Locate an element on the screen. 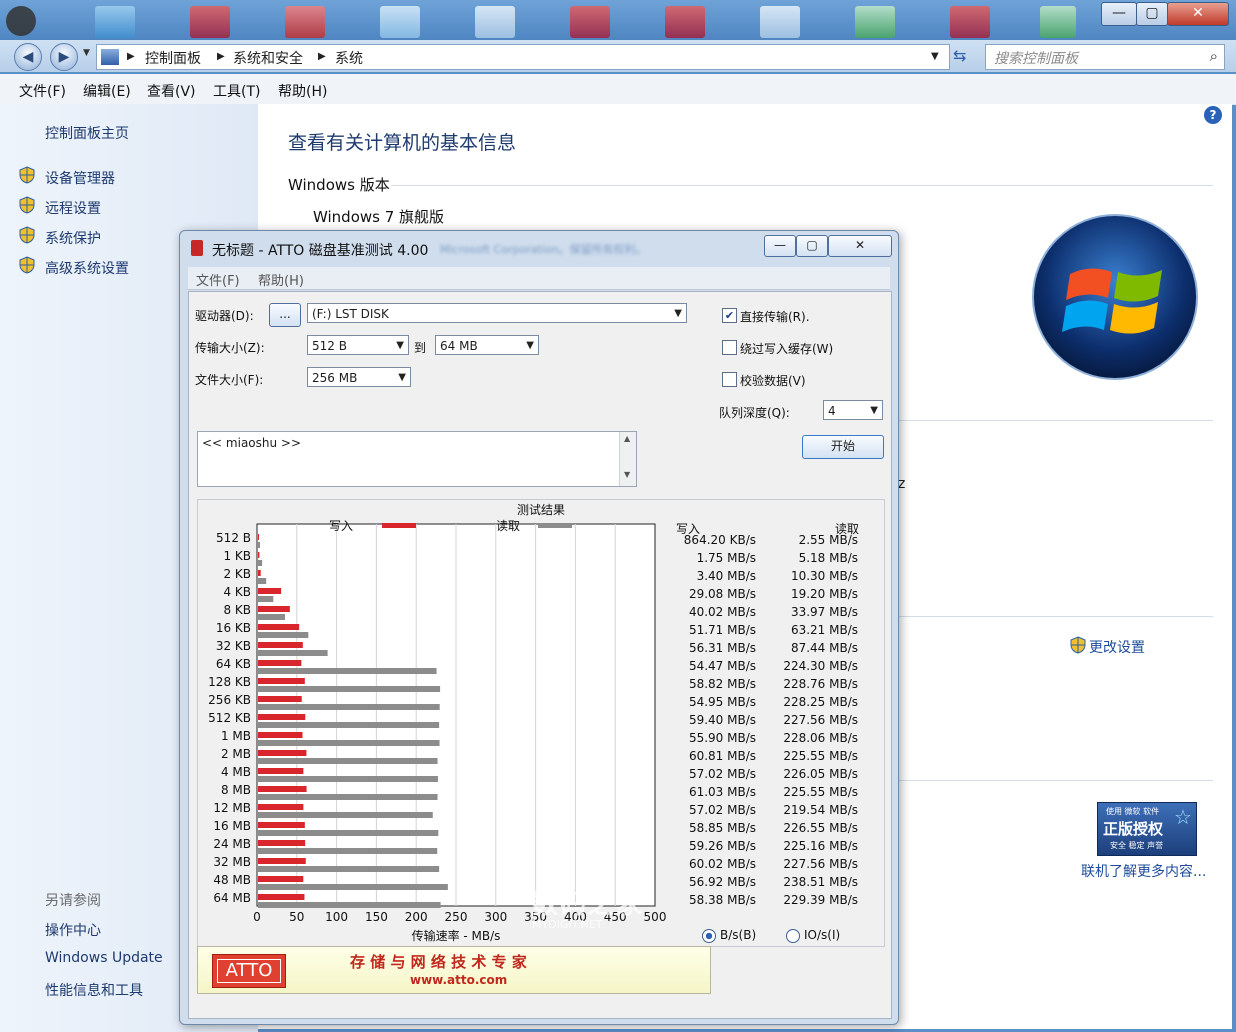 The width and height of the screenshot is (1236, 1032). breadcrumb-item: 控制面板 is located at coordinates (173, 58).